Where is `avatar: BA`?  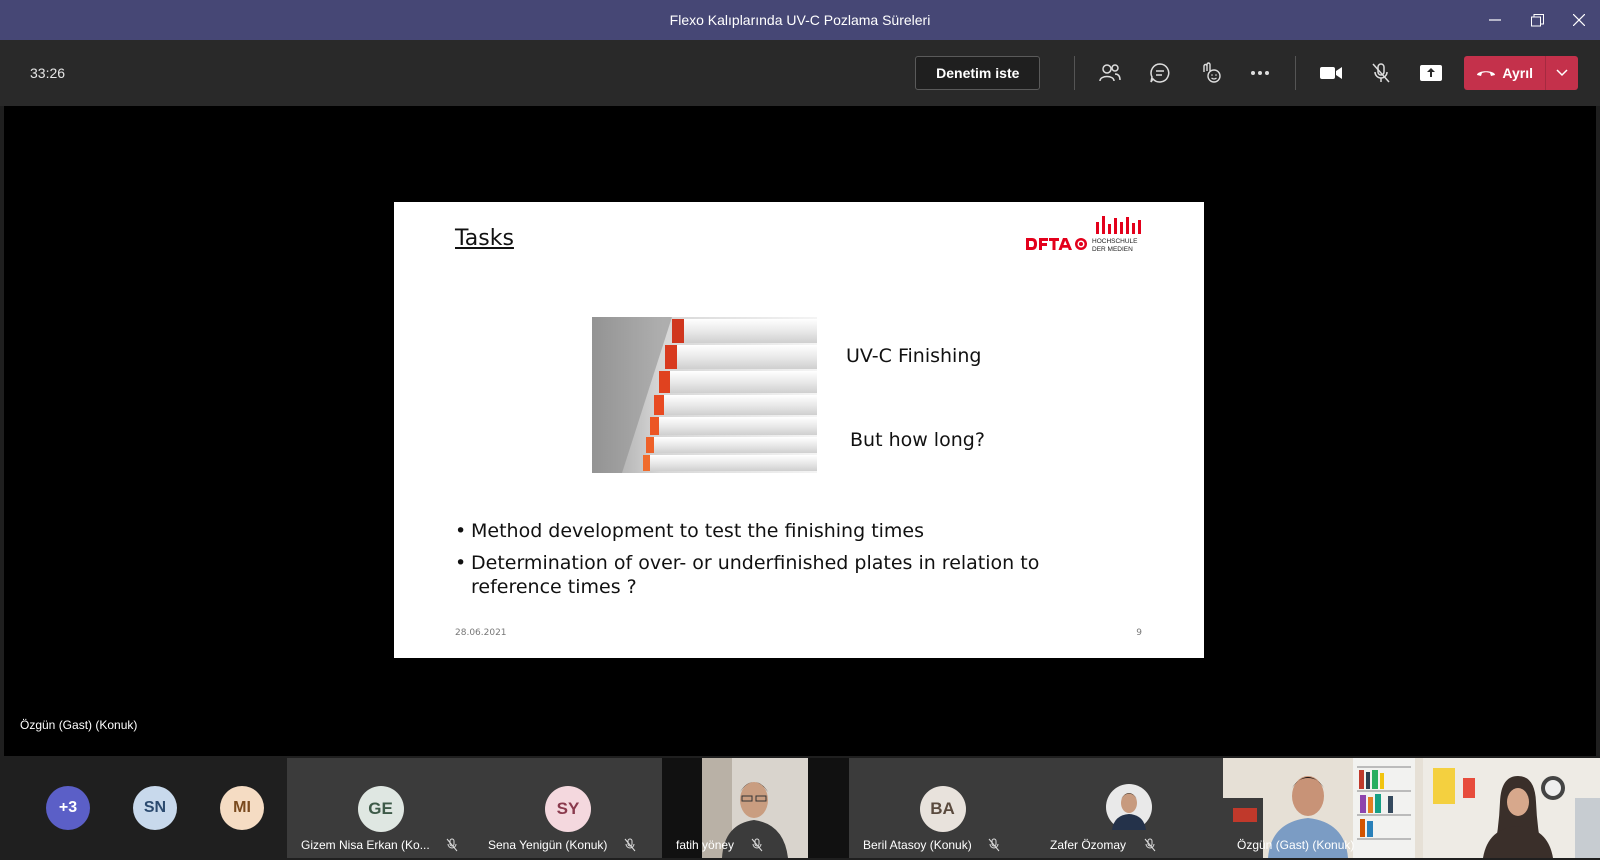 avatar: BA is located at coordinates (942, 809).